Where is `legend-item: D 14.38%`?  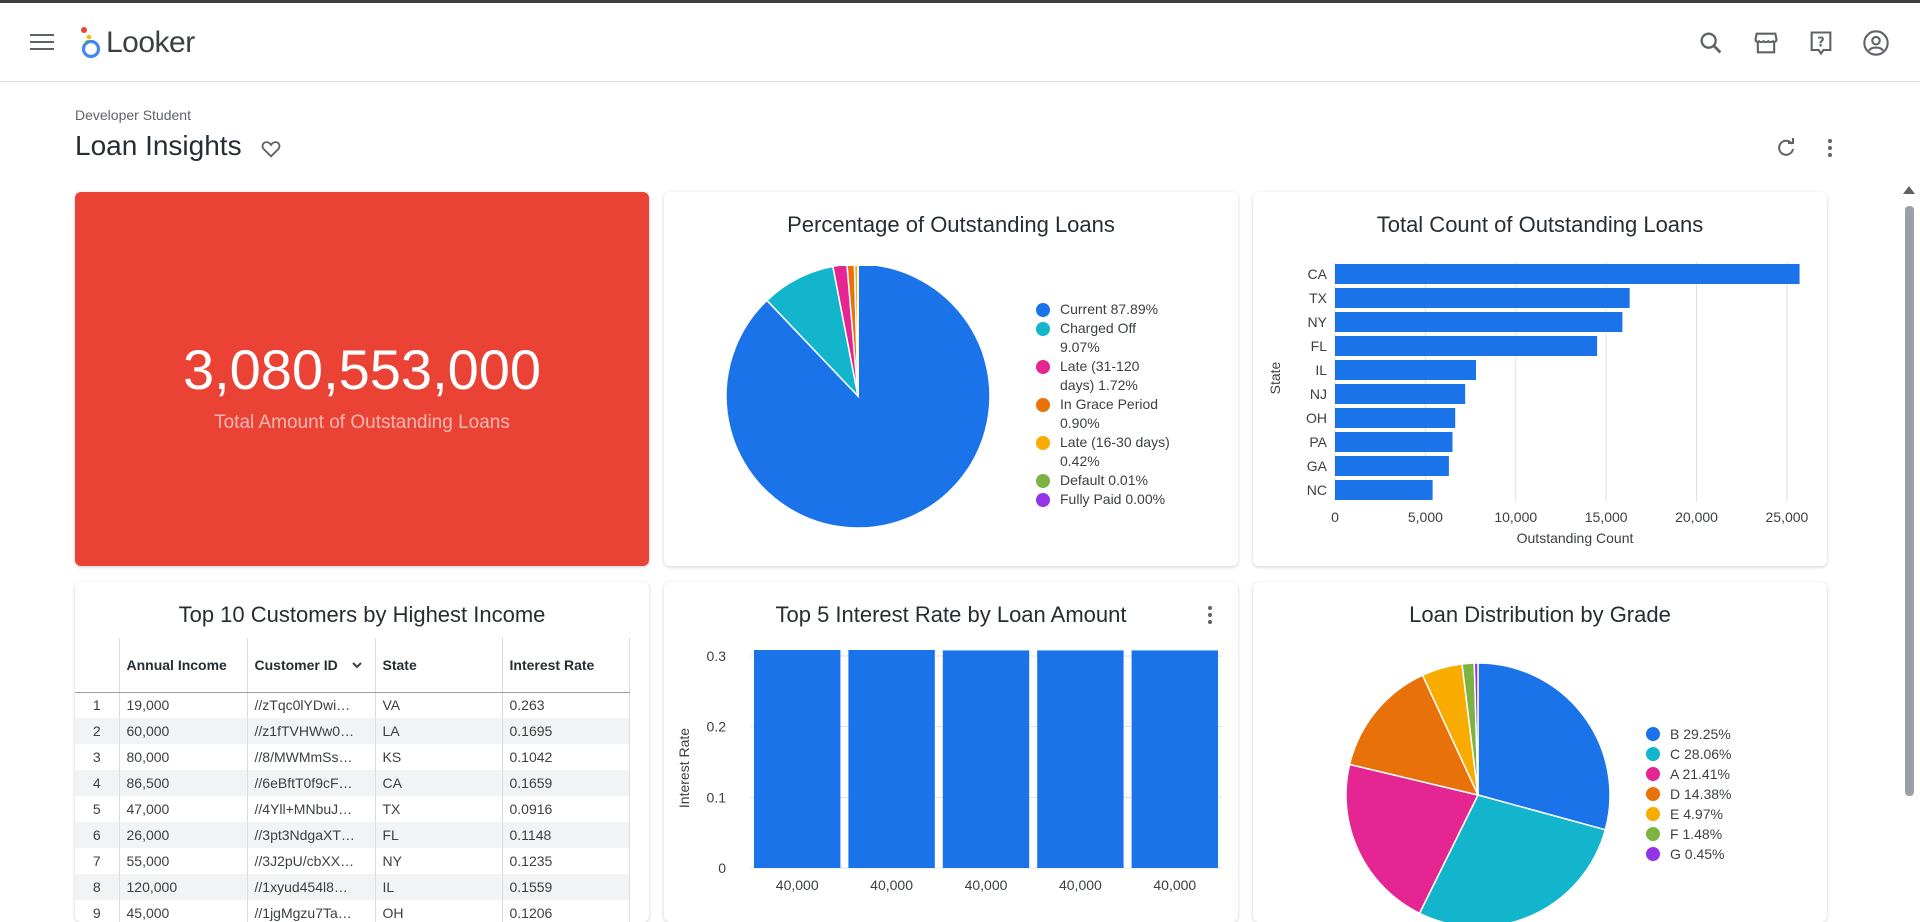 legend-item: D 14.38% is located at coordinates (1706, 794).